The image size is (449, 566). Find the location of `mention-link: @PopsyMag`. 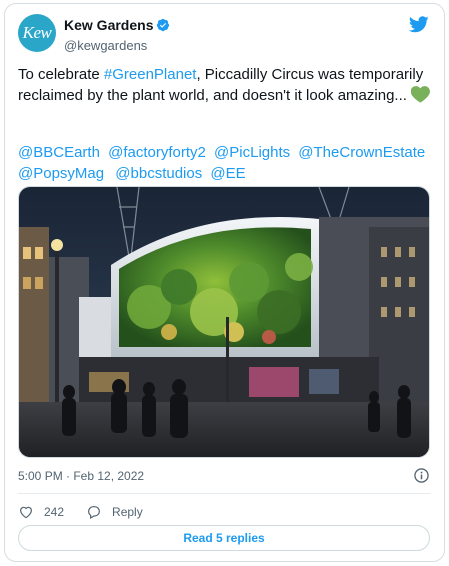

mention-link: @PopsyMag is located at coordinates (61, 173).